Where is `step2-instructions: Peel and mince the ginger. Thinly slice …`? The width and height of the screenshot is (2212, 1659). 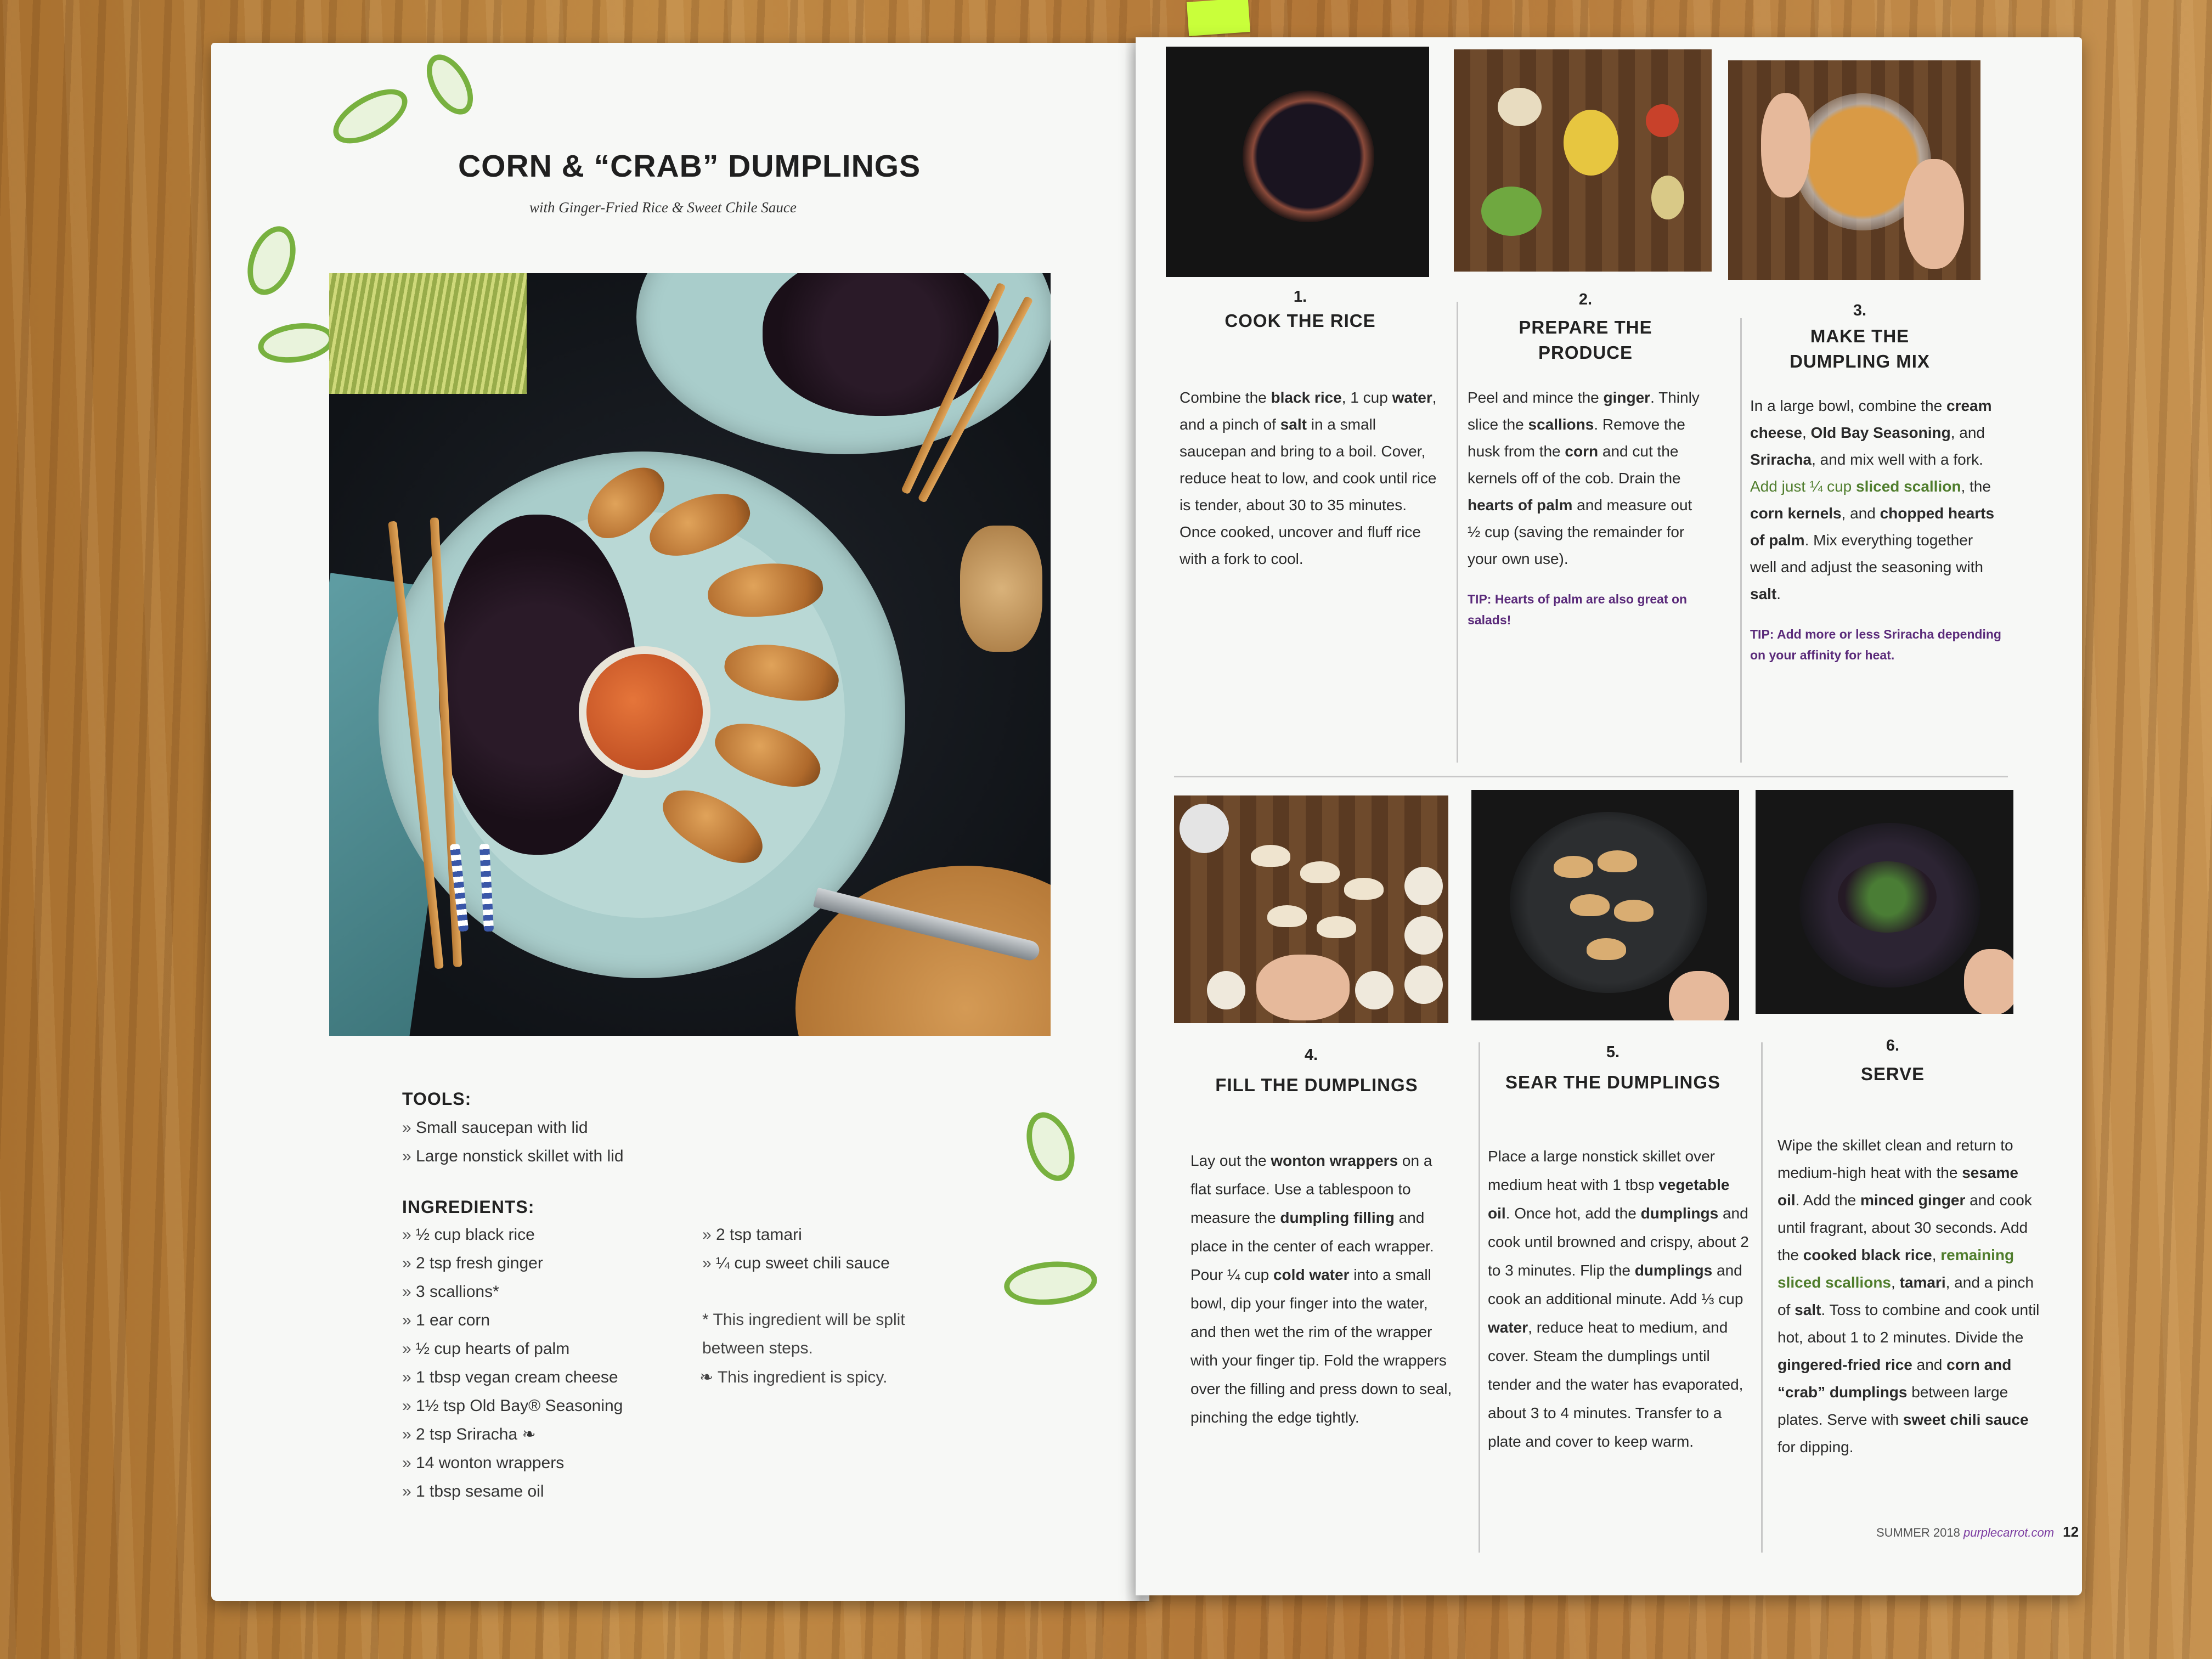
step2-instructions: Peel and mince the ginger. Thinly slice … is located at coordinates (1589, 507).